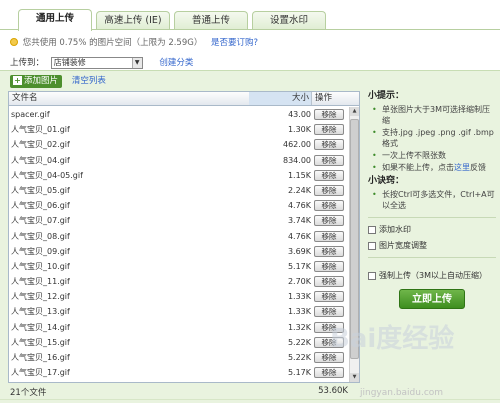 The width and height of the screenshot is (500, 413). What do you see at coordinates (14, 42) in the screenshot?
I see `lightbulb-icon` at bounding box center [14, 42].